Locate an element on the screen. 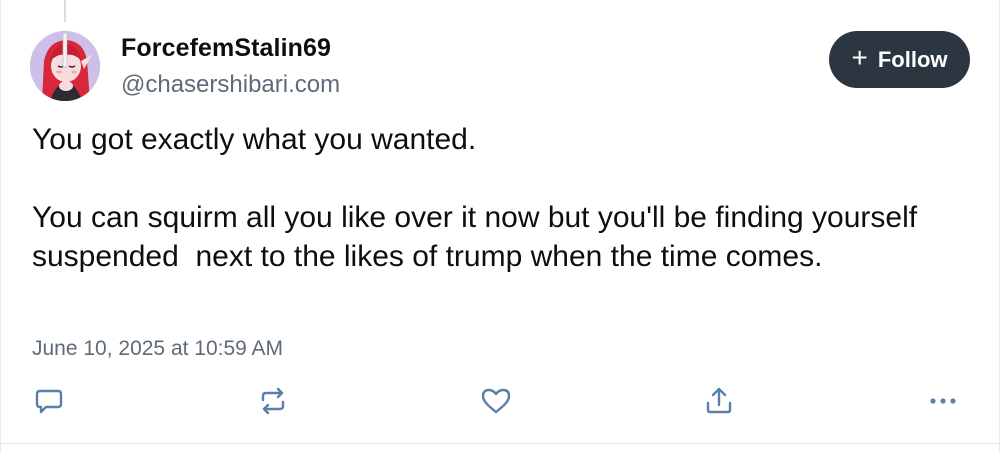 The width and height of the screenshot is (1000, 453). author-display-name: ForcefemStalin69 is located at coordinates (226, 48).